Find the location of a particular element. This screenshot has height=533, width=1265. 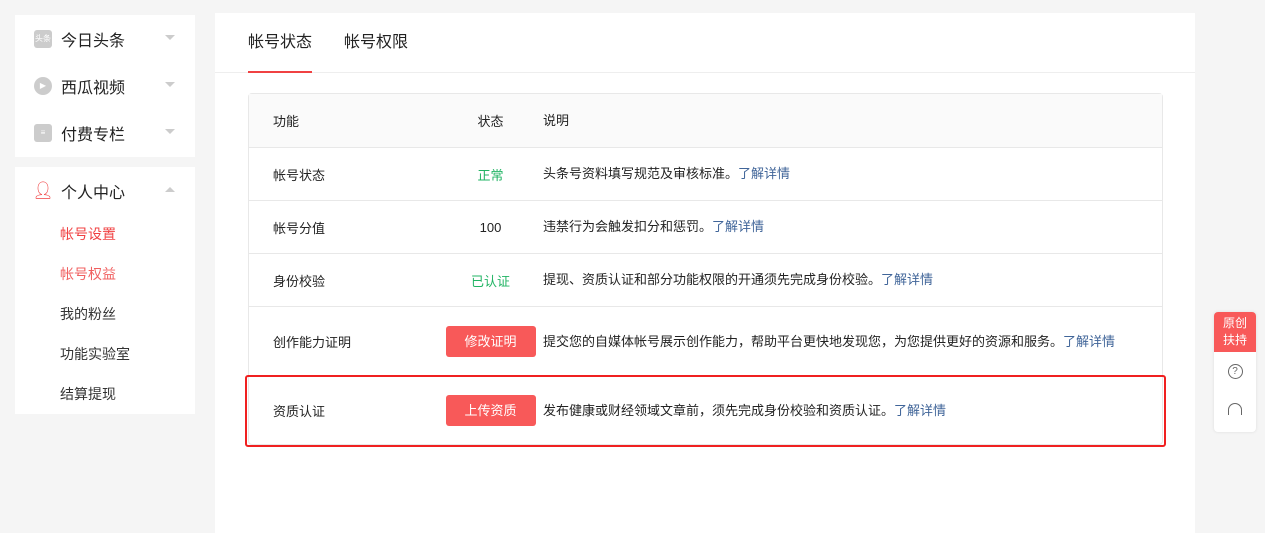

description-text: 违禁行为会触发扣分和惩罚。 is located at coordinates (628, 226).